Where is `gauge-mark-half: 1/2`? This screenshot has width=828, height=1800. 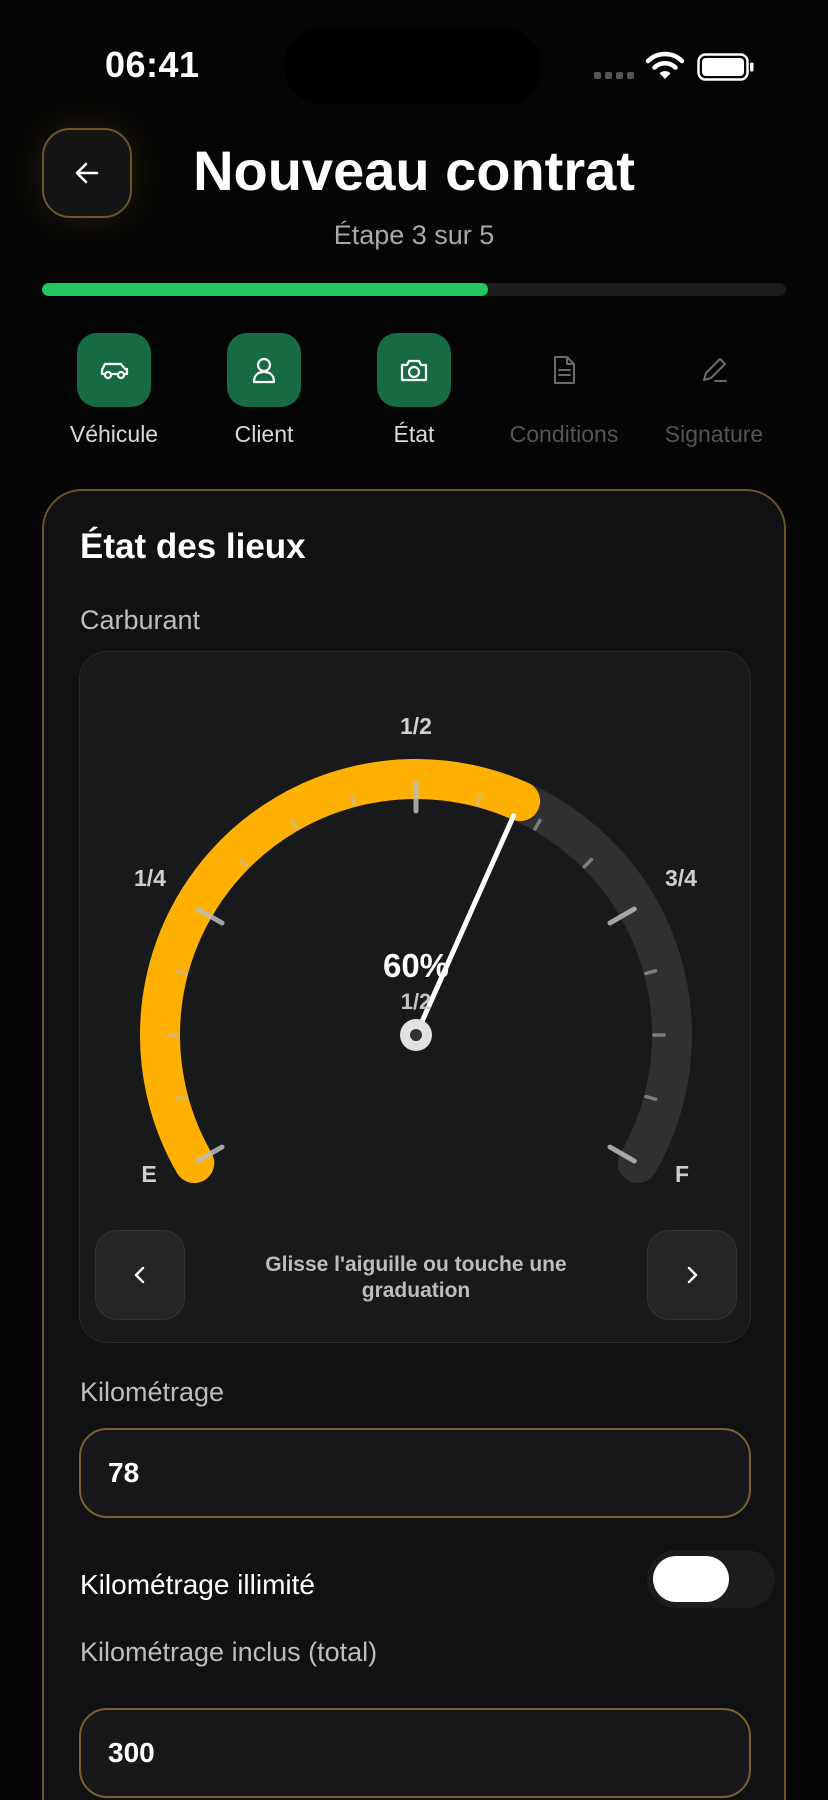
gauge-mark-half: 1/2 is located at coordinates (416, 726).